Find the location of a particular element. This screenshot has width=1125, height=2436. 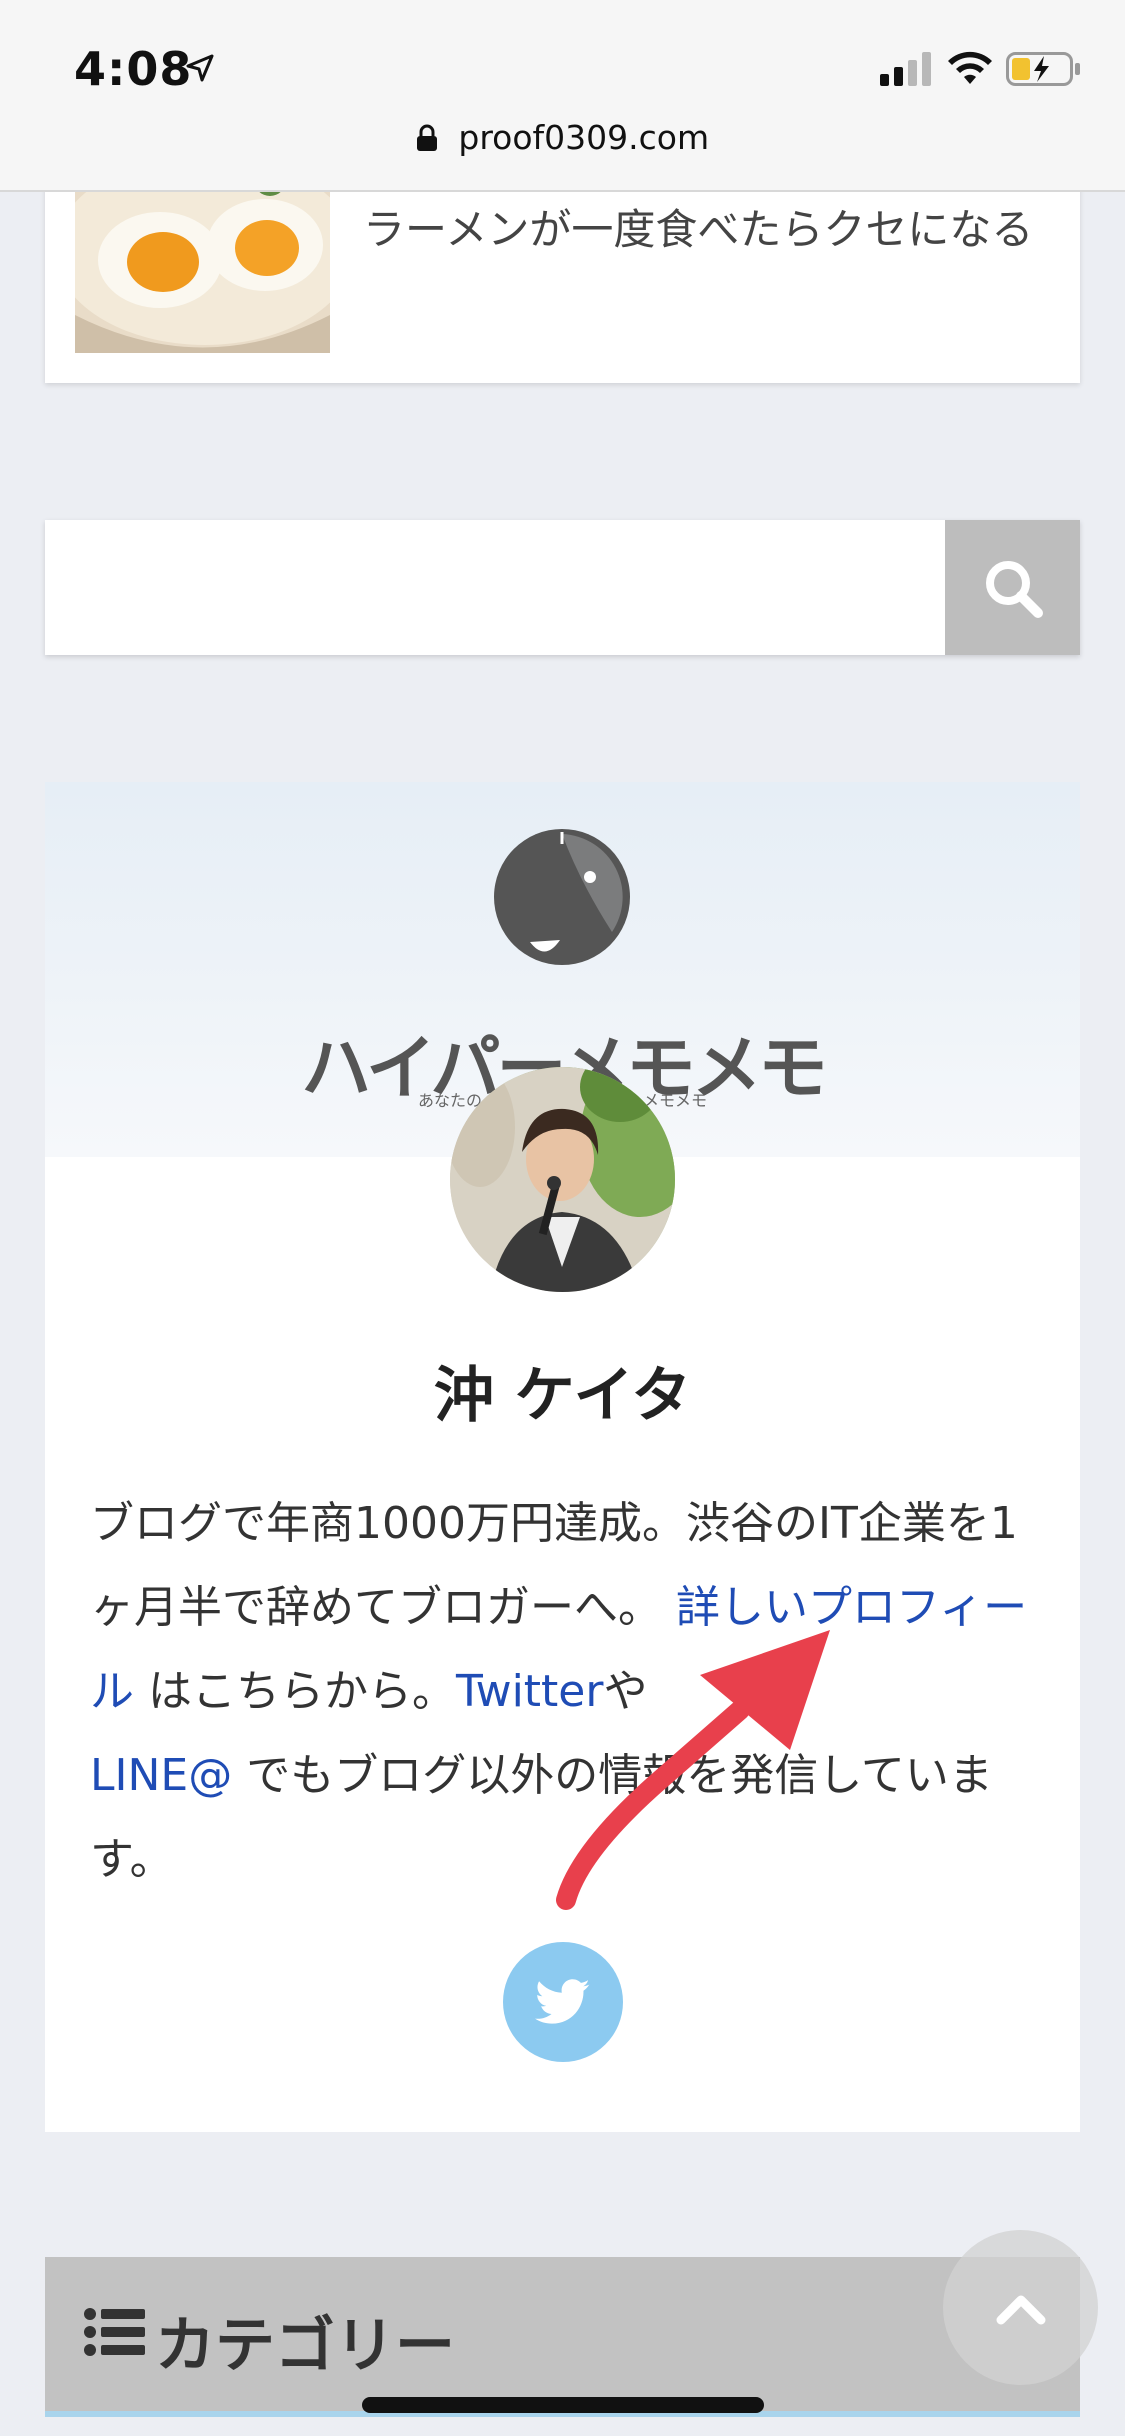

list-icon is located at coordinates (114, 2332).